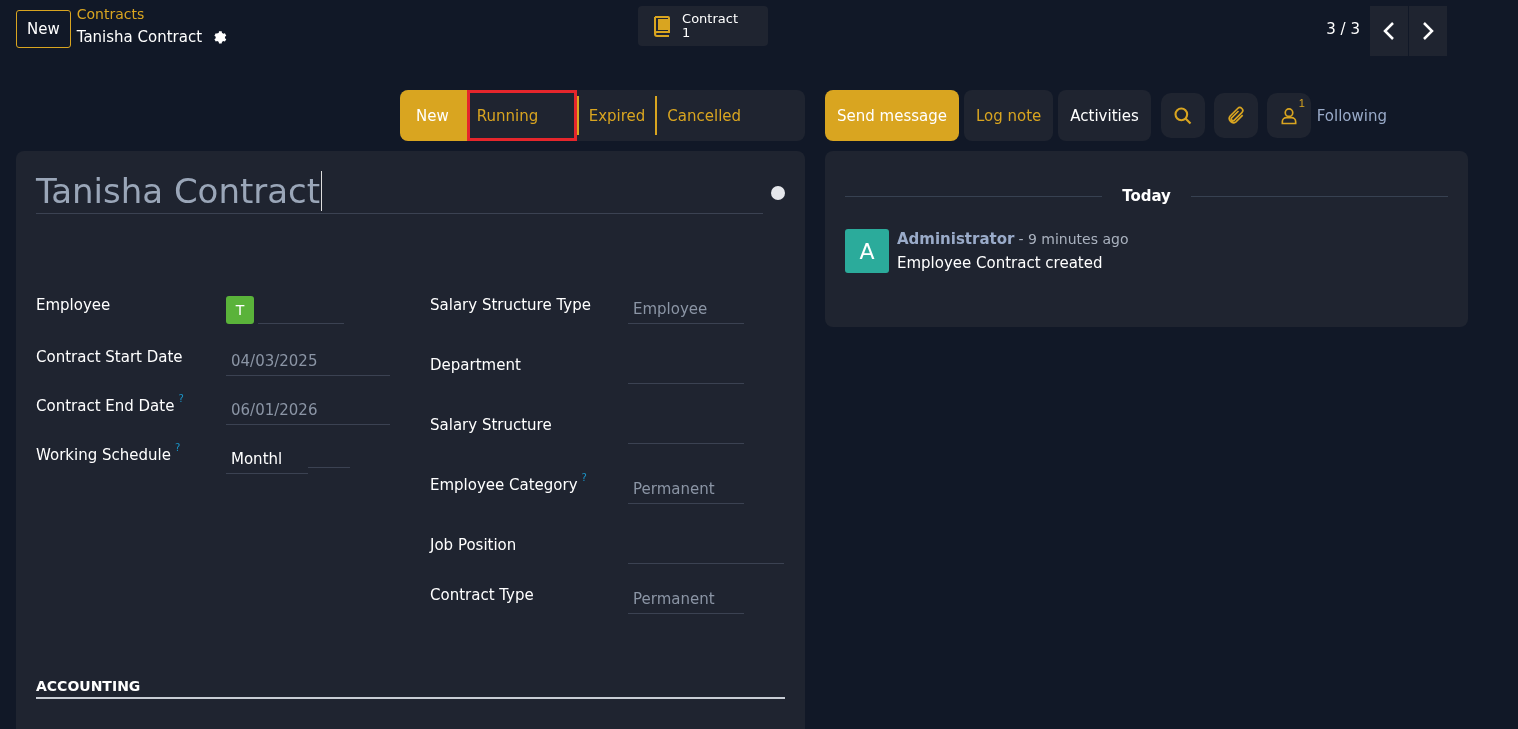 The image size is (1518, 729). I want to click on chevron-left-icon, so click(1389, 31).